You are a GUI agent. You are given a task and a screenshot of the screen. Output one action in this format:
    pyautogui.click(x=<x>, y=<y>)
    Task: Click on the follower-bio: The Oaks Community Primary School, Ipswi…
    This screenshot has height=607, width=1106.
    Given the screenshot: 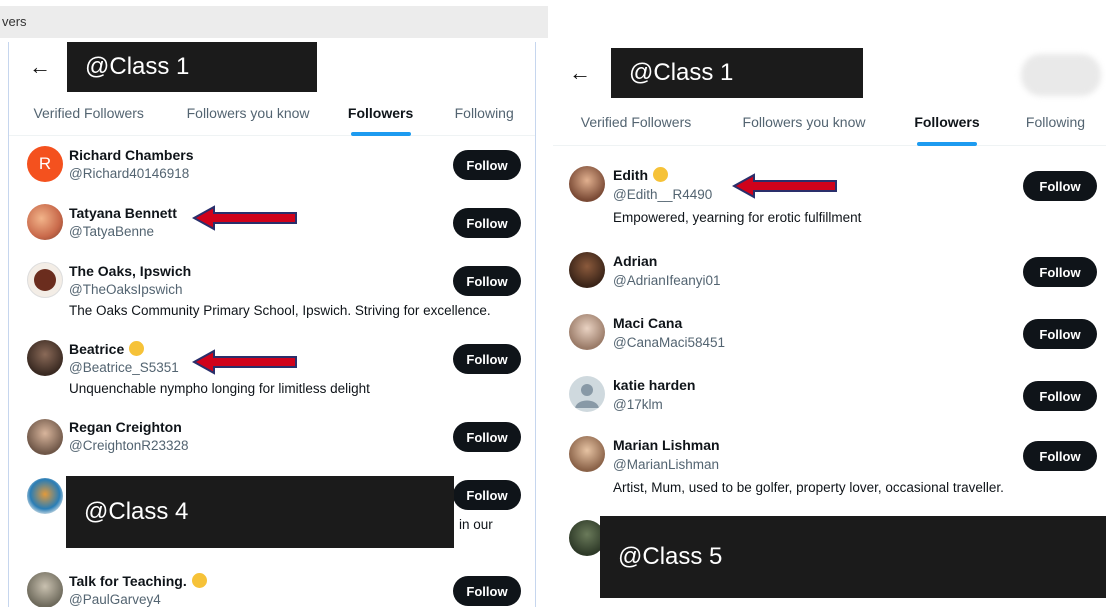 What is the action you would take?
    pyautogui.click(x=280, y=310)
    